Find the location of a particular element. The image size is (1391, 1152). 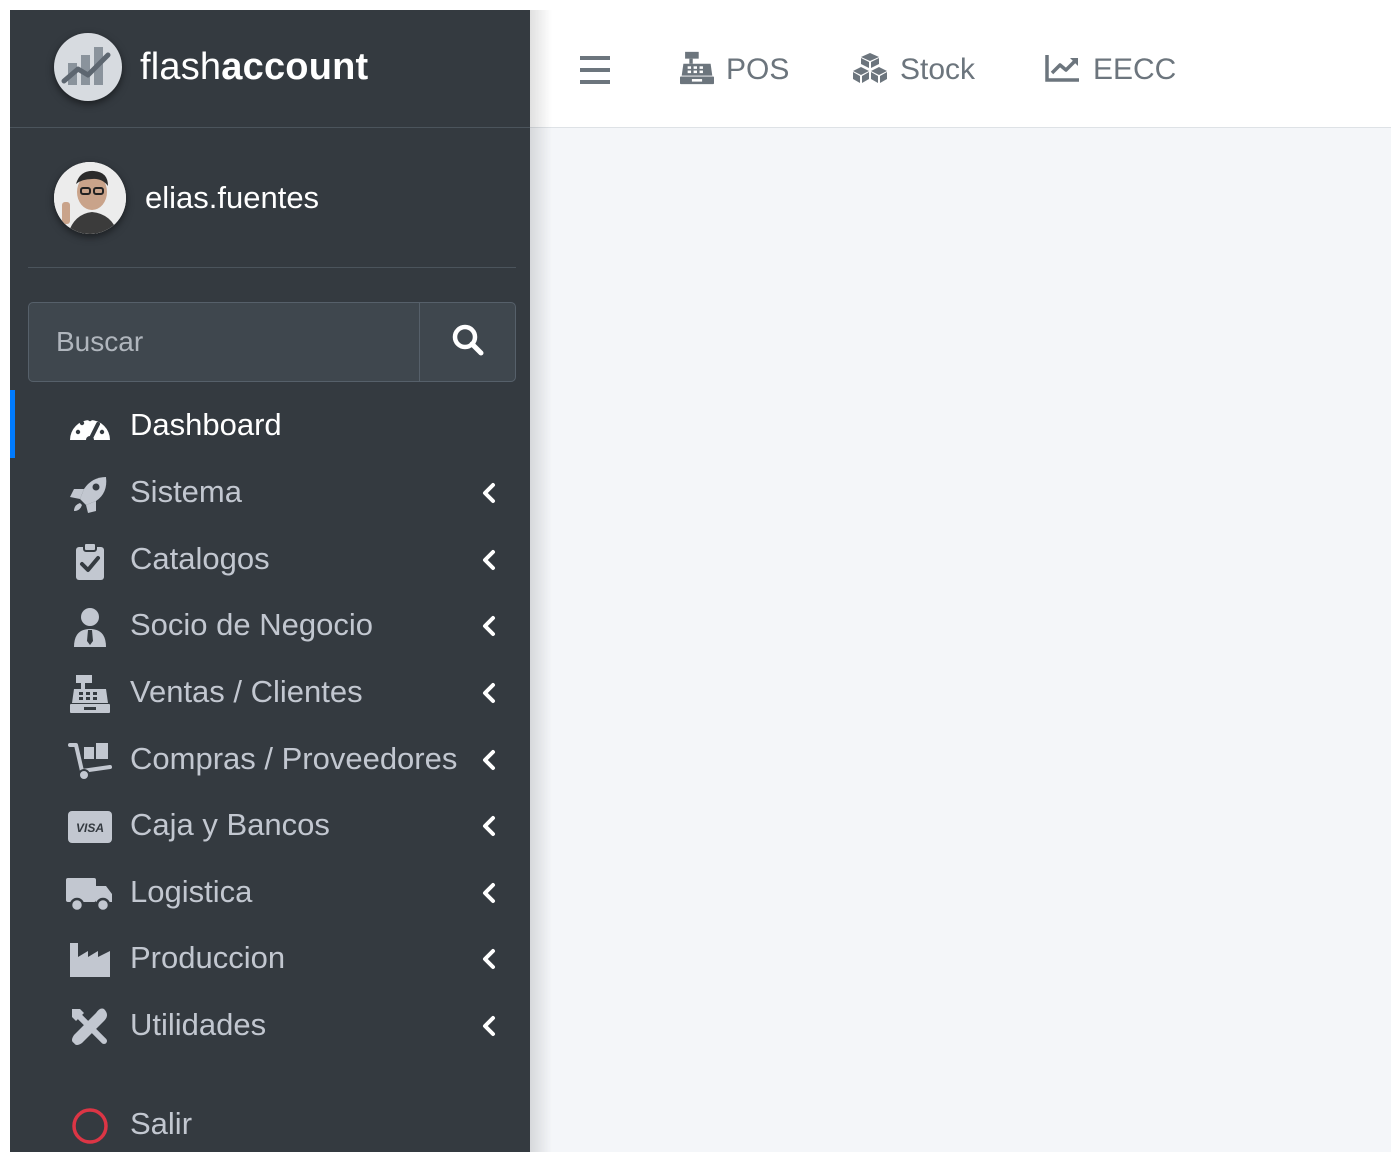

user-tie-icon is located at coordinates (90, 627).